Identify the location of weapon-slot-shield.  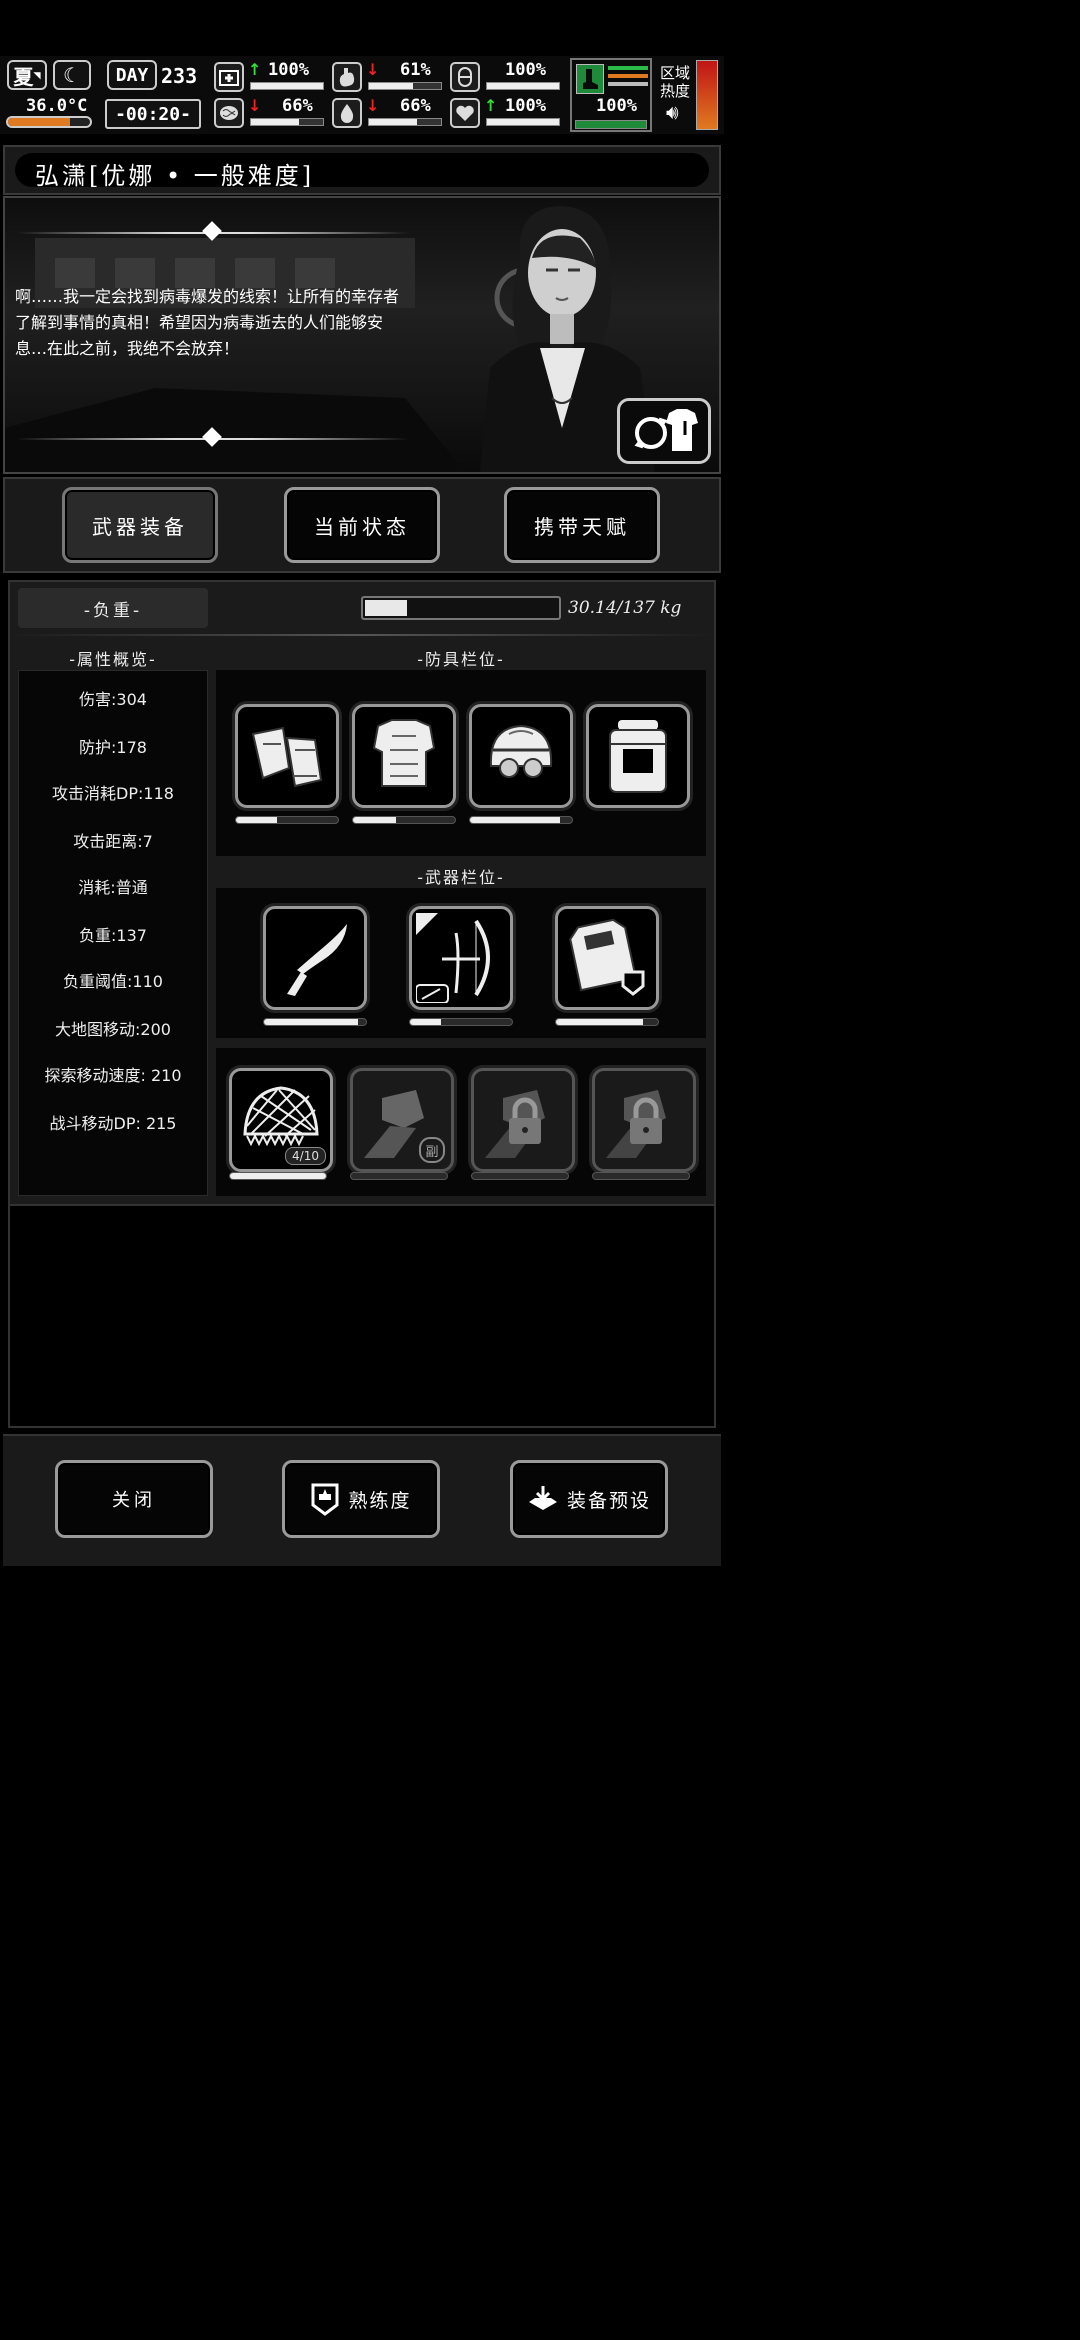
(607, 958).